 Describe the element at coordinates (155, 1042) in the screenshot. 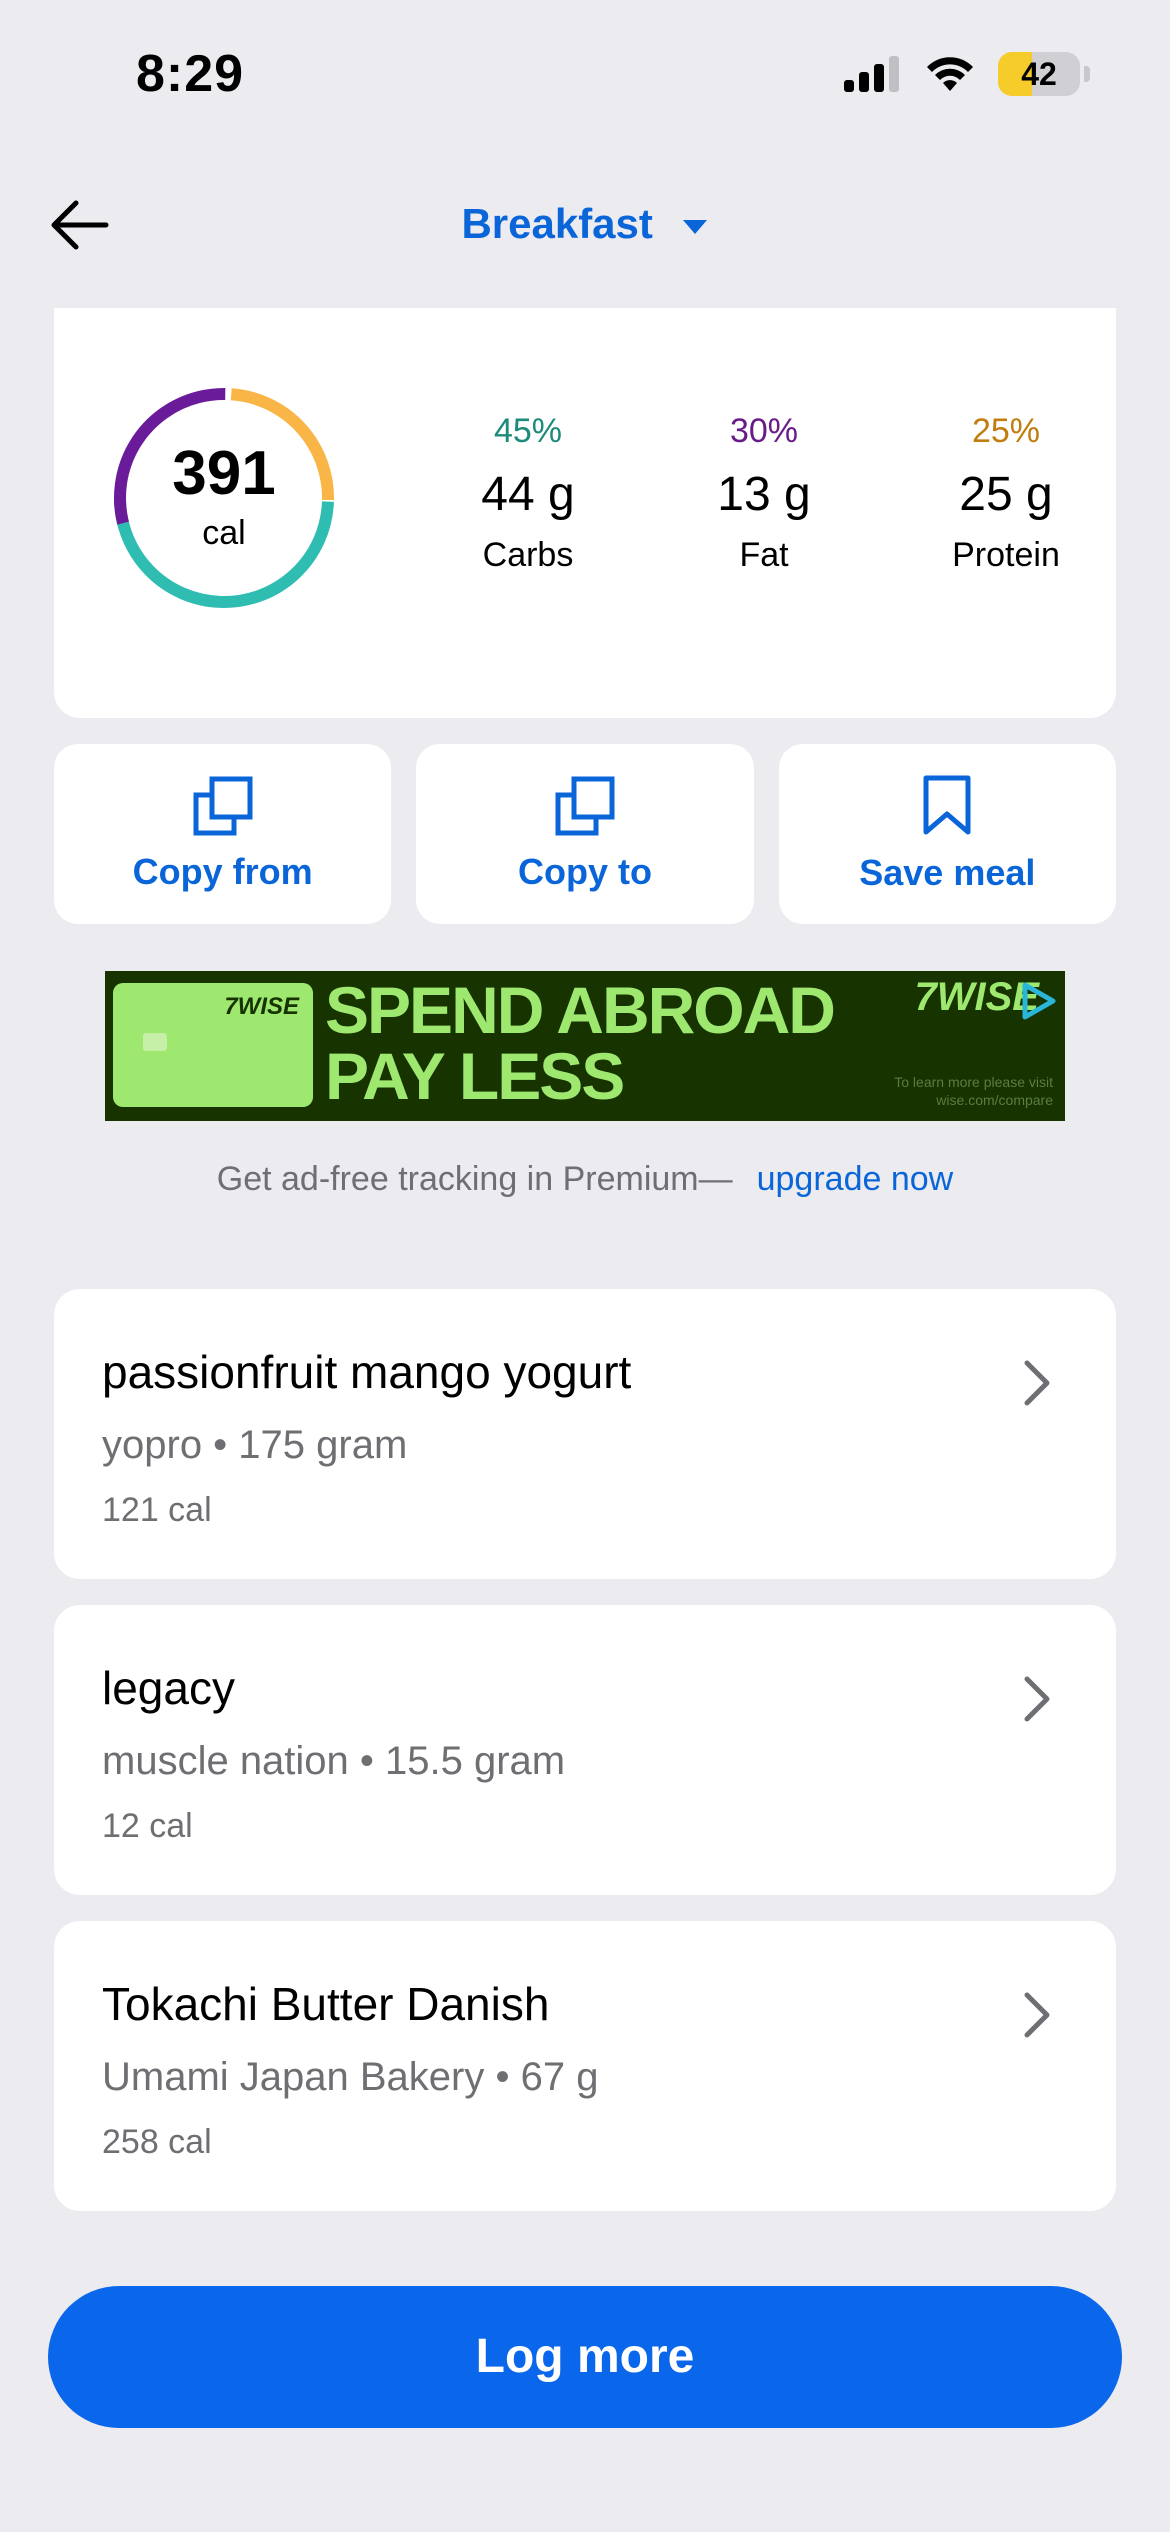

I see `card-chip-icon` at that location.